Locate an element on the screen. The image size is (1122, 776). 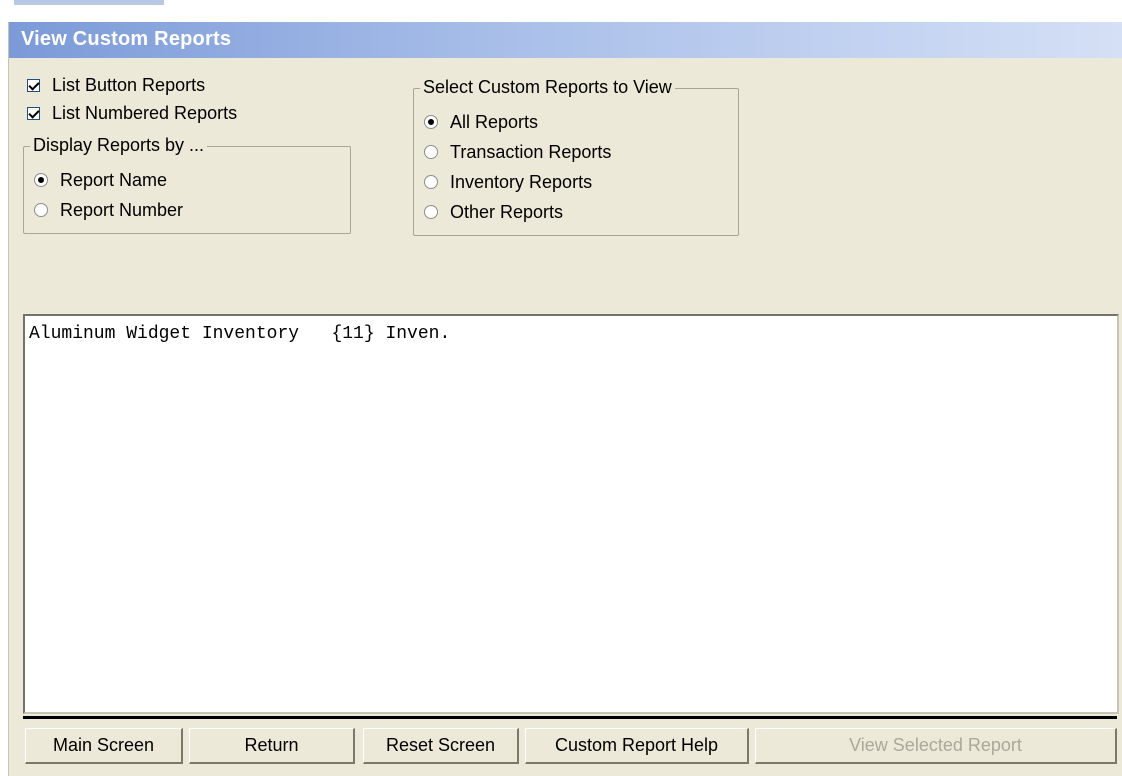
radio-inventory-reports: Inventory Reports is located at coordinates (508, 182).